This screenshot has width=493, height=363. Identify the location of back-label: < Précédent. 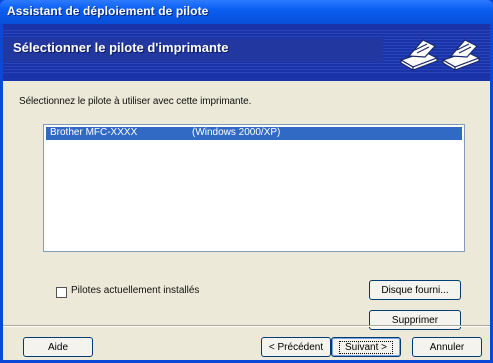
(296, 347).